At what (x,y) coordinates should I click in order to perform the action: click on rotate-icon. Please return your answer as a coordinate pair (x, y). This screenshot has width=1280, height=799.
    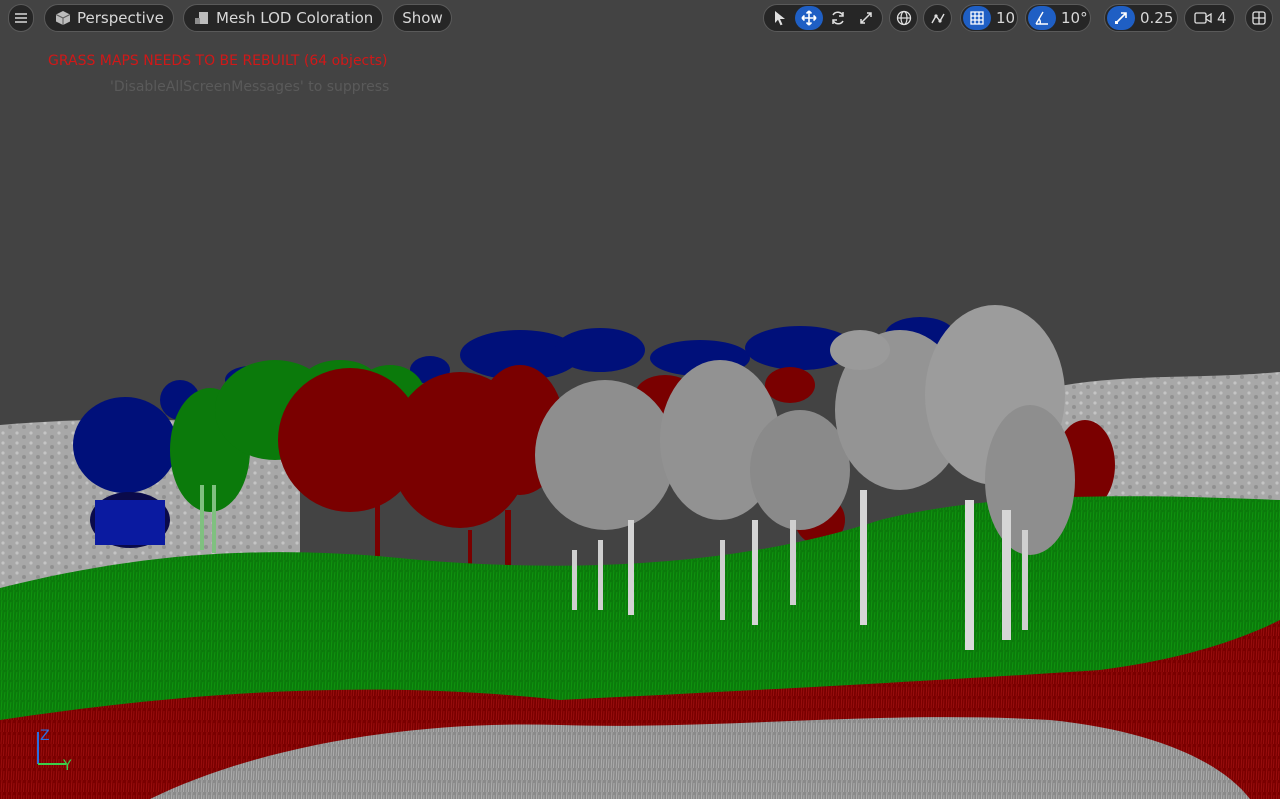
    Looking at the image, I should click on (838, 18).